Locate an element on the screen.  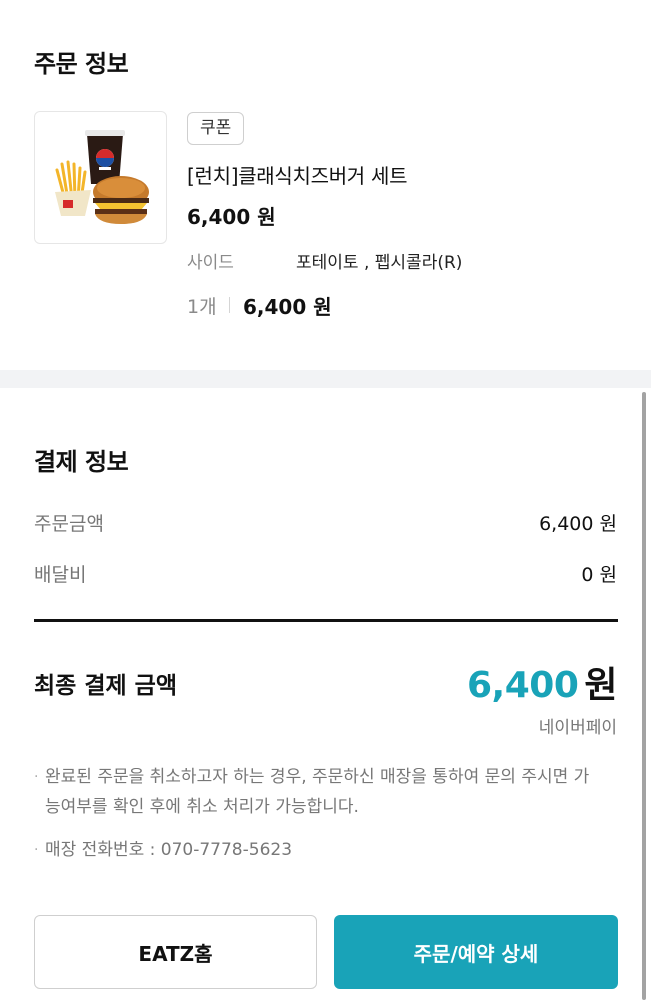
product-image is located at coordinates (100, 177).